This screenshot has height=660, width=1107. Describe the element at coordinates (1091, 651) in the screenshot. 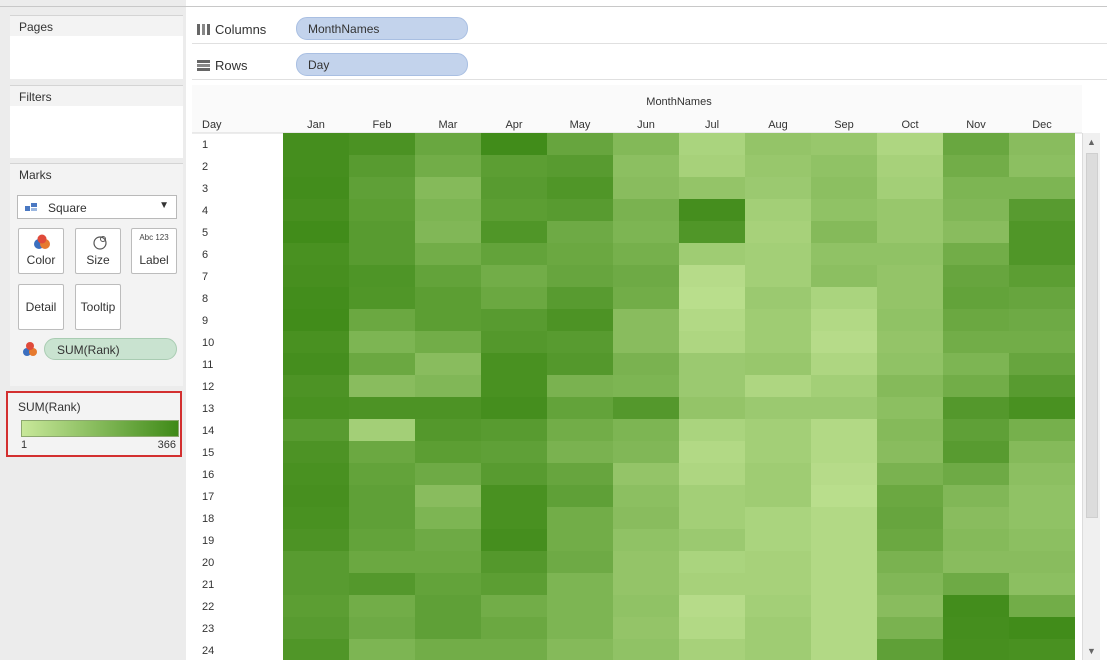

I see `scroll-down-icon: ▼` at that location.